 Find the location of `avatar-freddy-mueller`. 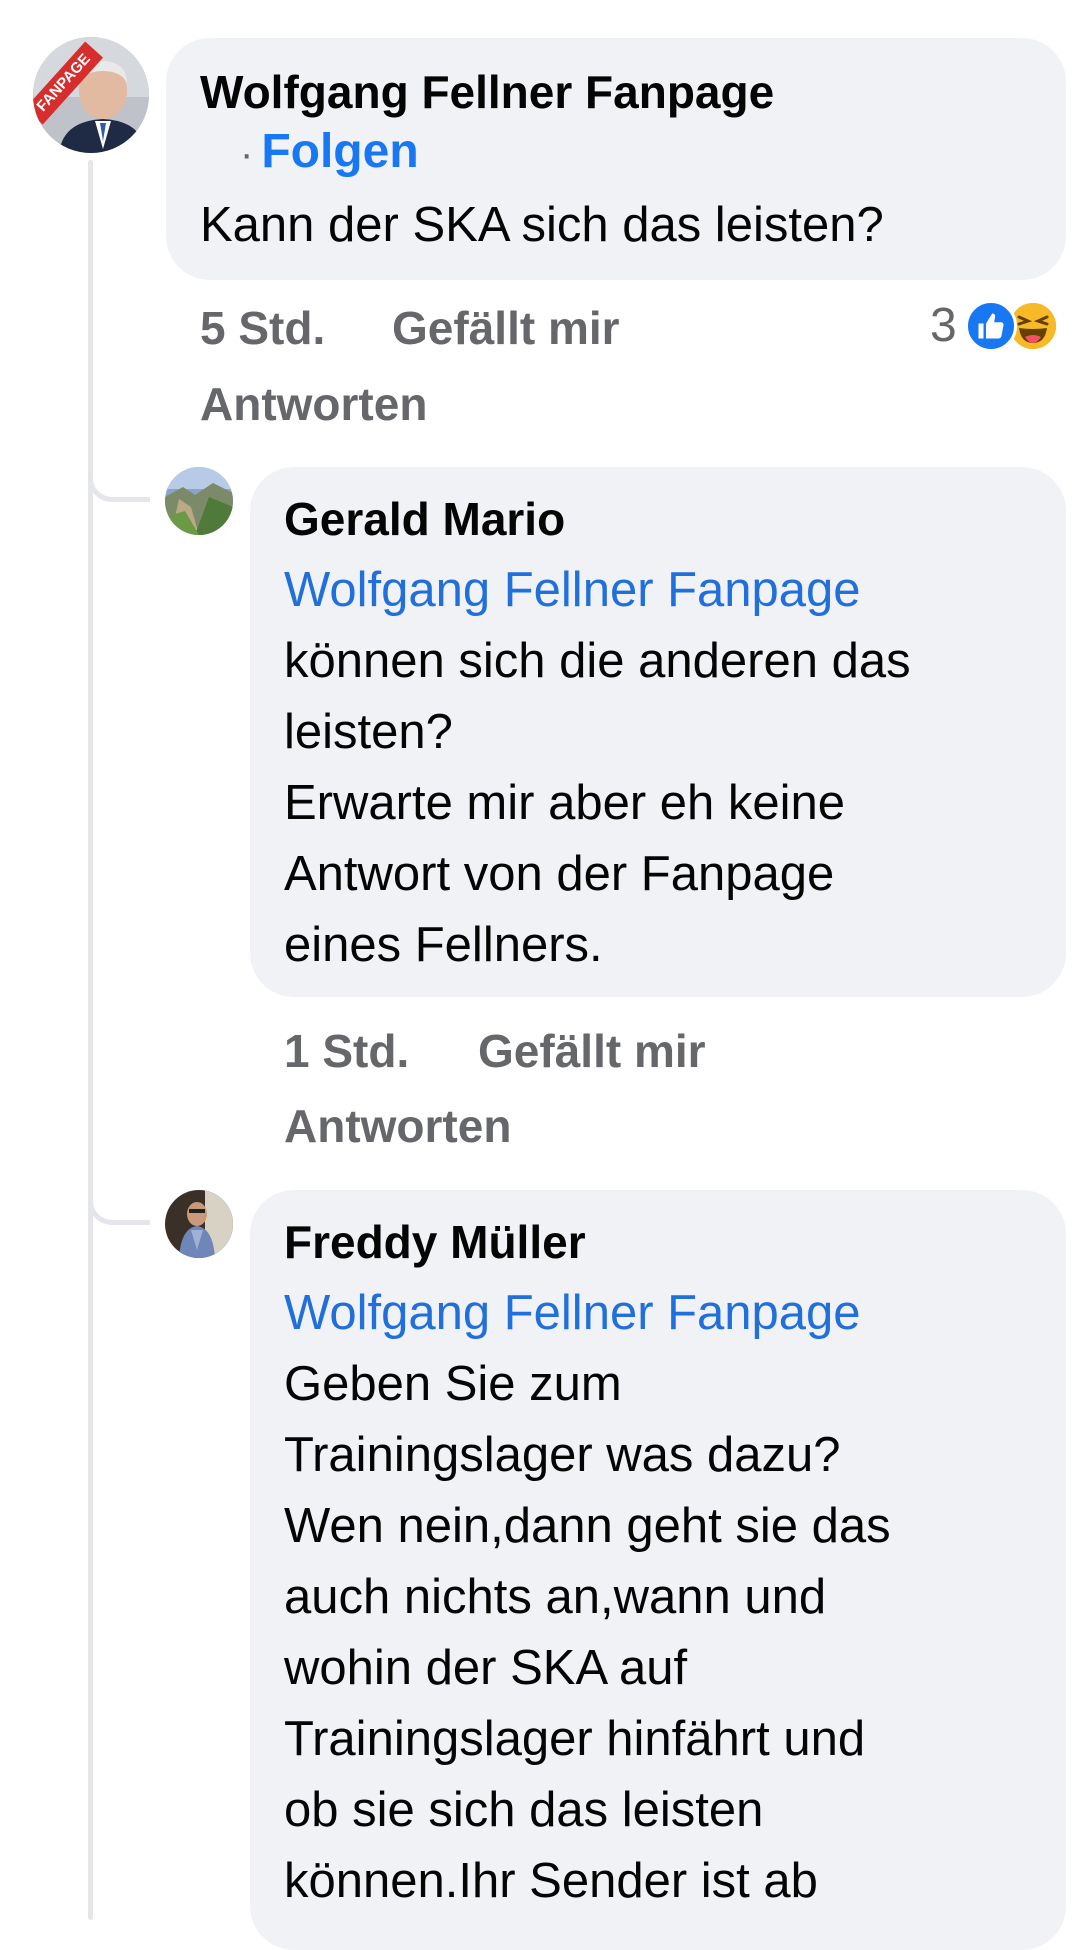

avatar-freddy-mueller is located at coordinates (199, 1224).